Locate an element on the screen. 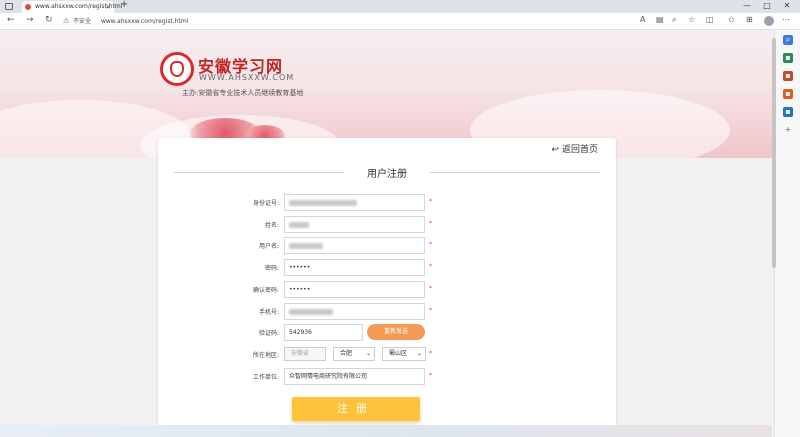 The image size is (800, 437). search-icon: ⌕ is located at coordinates (788, 40).